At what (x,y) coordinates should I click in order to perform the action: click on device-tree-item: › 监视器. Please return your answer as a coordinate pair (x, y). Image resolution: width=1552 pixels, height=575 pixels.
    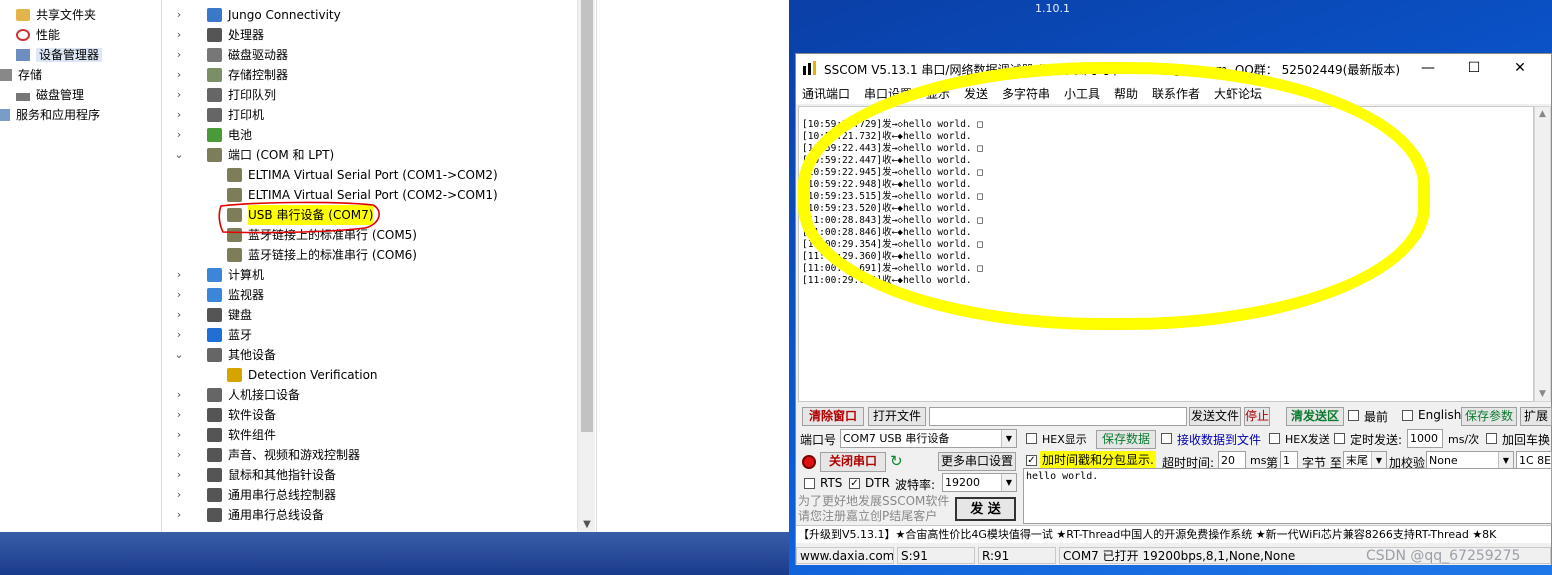
    Looking at the image, I should click on (368, 295).